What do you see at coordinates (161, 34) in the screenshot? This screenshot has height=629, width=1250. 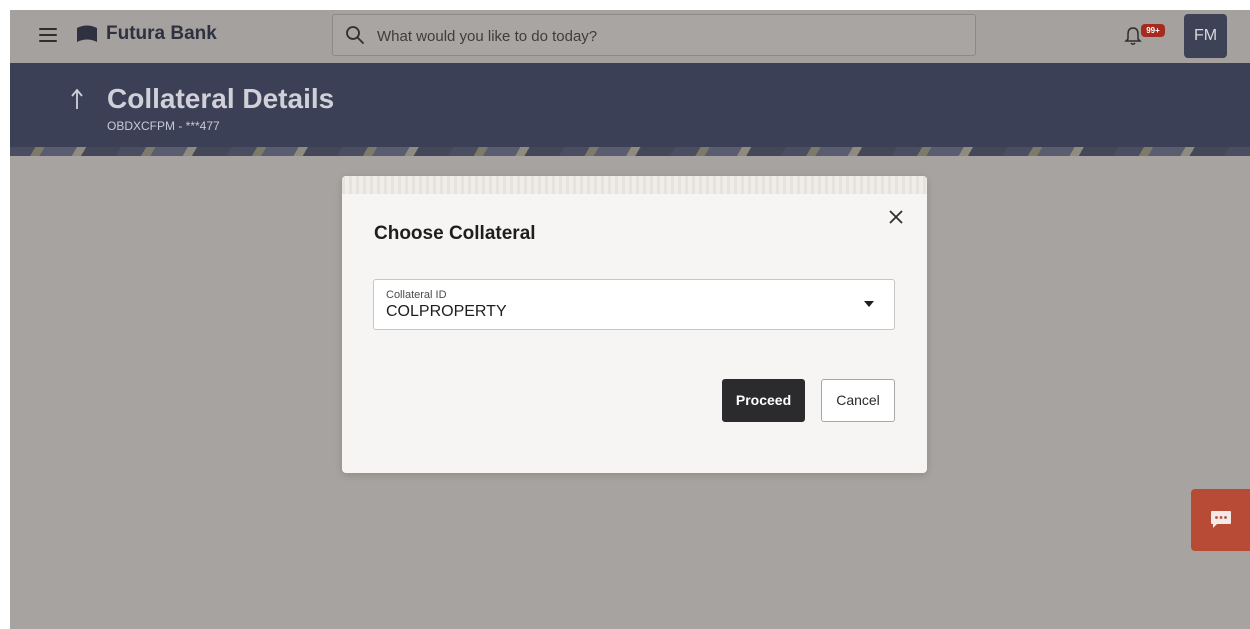 I see `brand-name: Futura Bank` at bounding box center [161, 34].